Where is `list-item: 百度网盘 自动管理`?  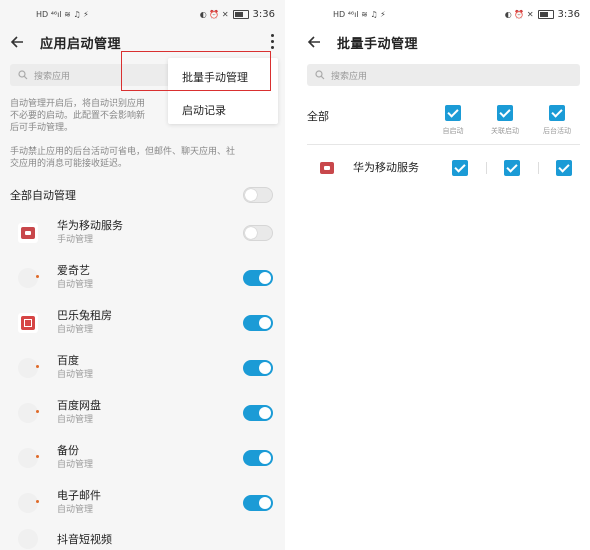
list-item: 百度网盘 自动管理 is located at coordinates (142, 412).